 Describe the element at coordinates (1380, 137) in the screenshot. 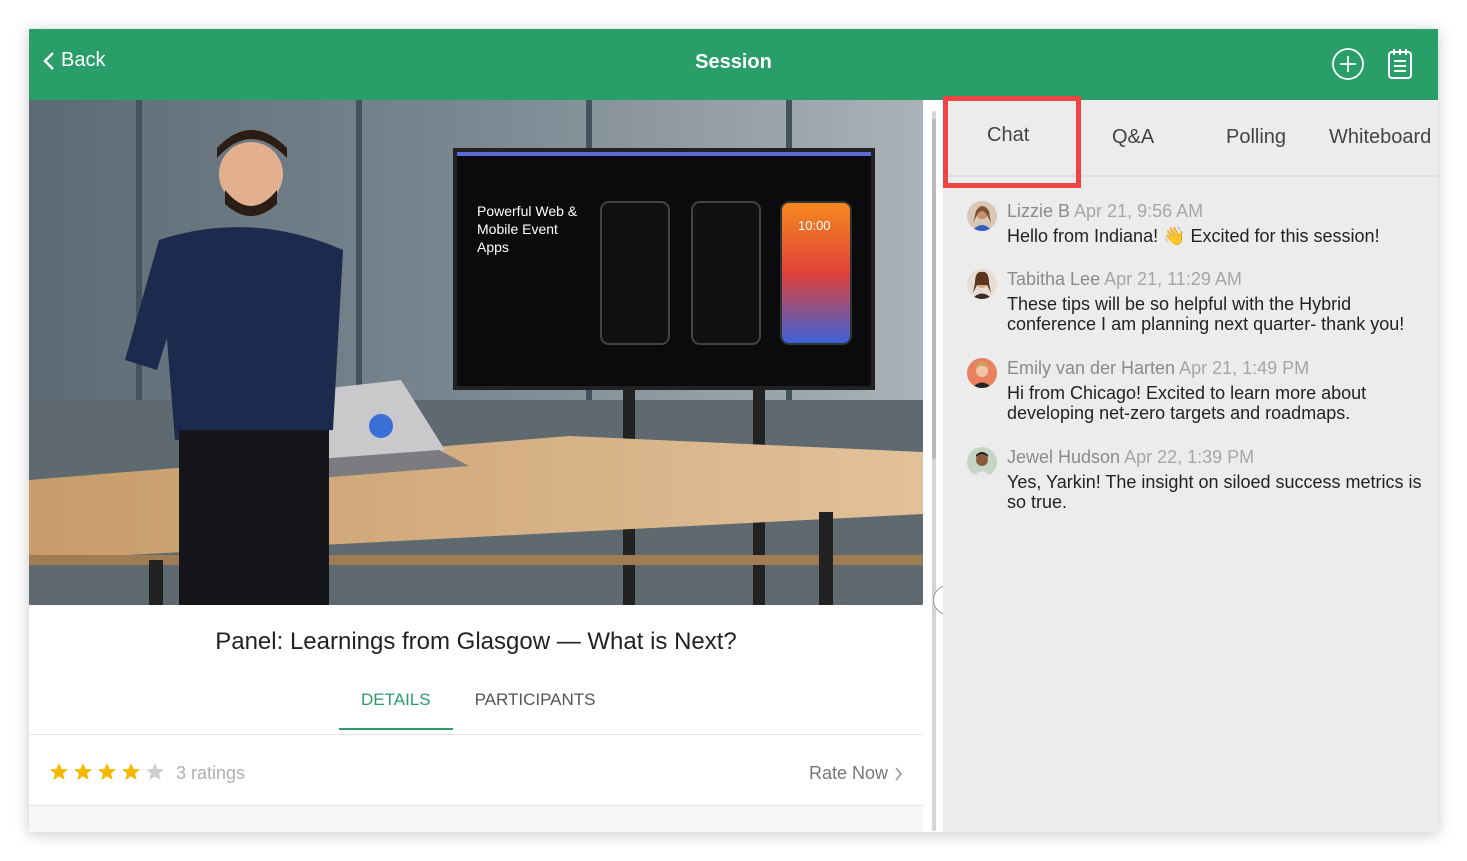

I see `tab-whiteboard: Whiteboard` at that location.